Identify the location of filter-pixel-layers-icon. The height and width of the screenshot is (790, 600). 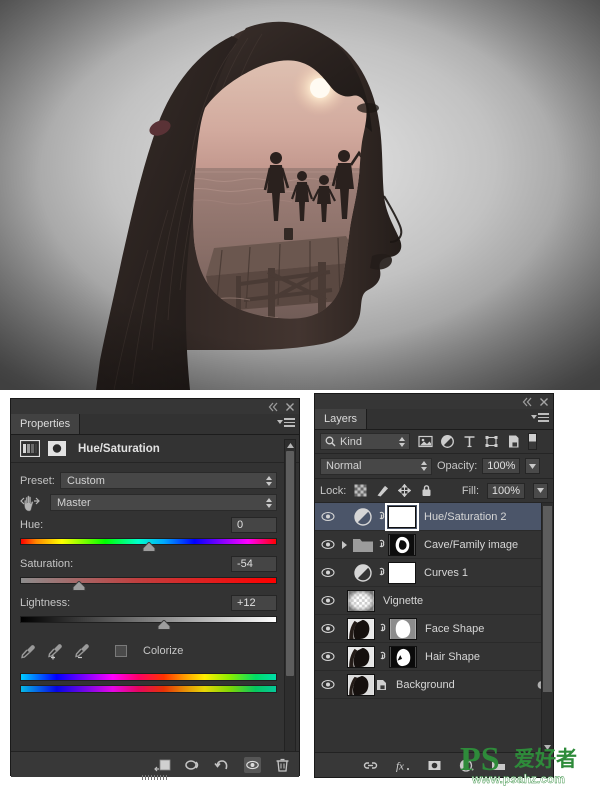
(425, 441).